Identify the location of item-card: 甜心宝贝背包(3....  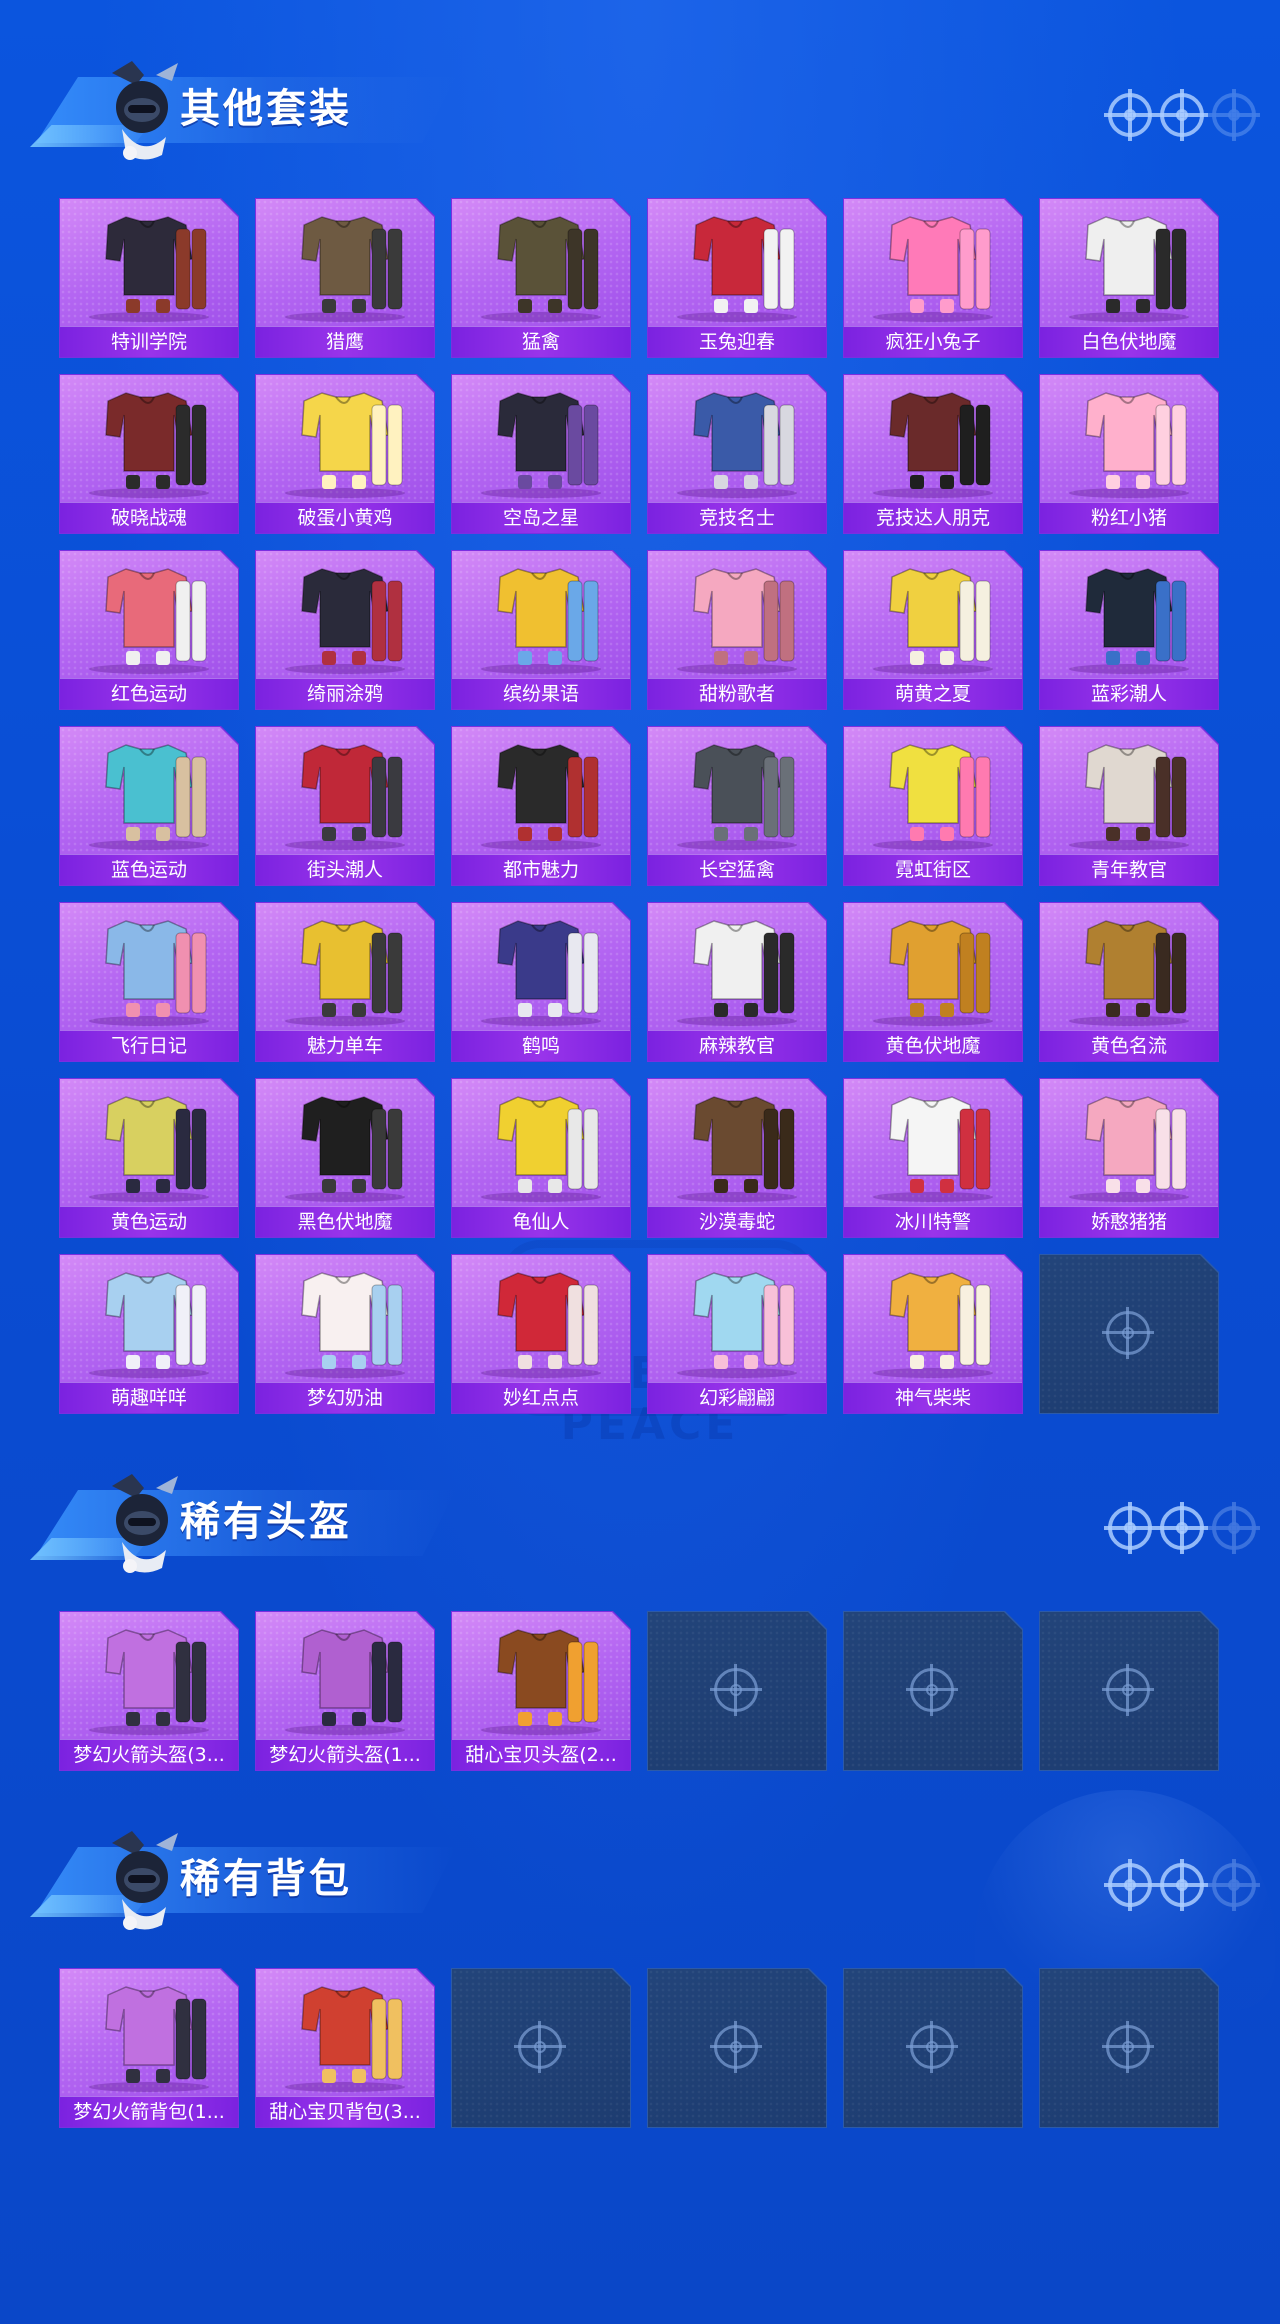
(345, 2048).